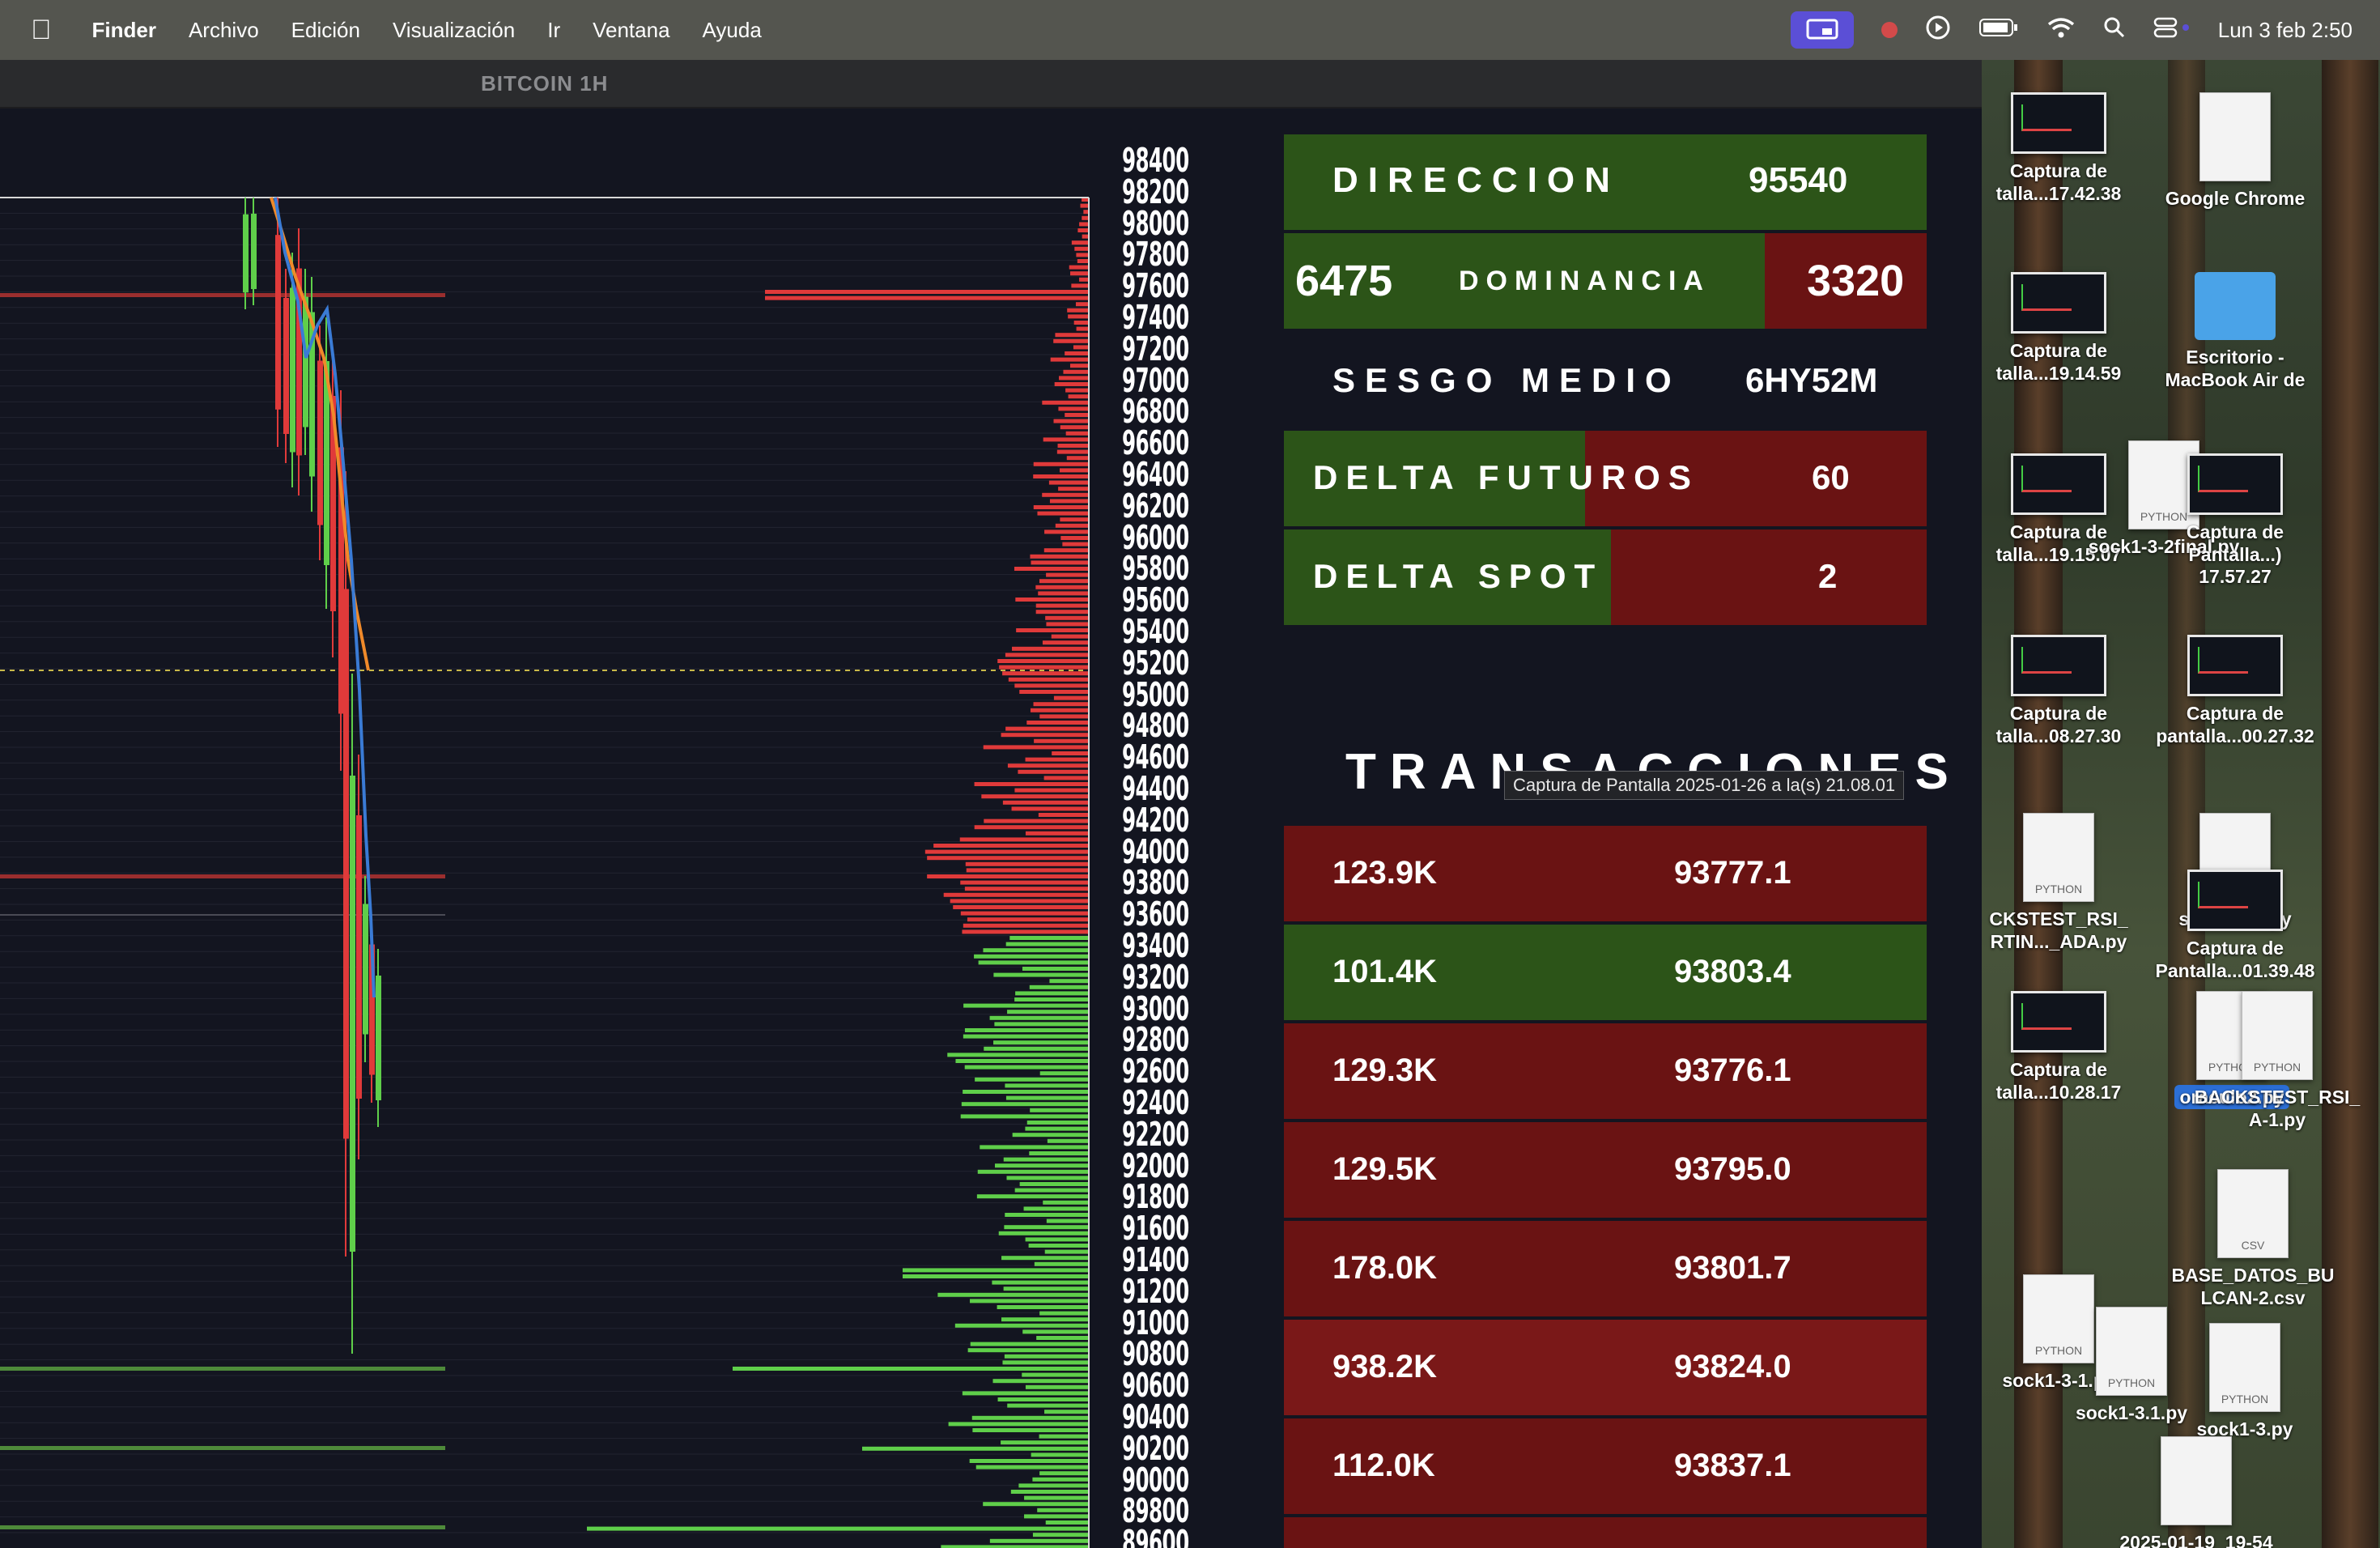 Image resolution: width=2380 pixels, height=1548 pixels. Describe the element at coordinates (1938, 31) in the screenshot. I see `play-icon` at that location.